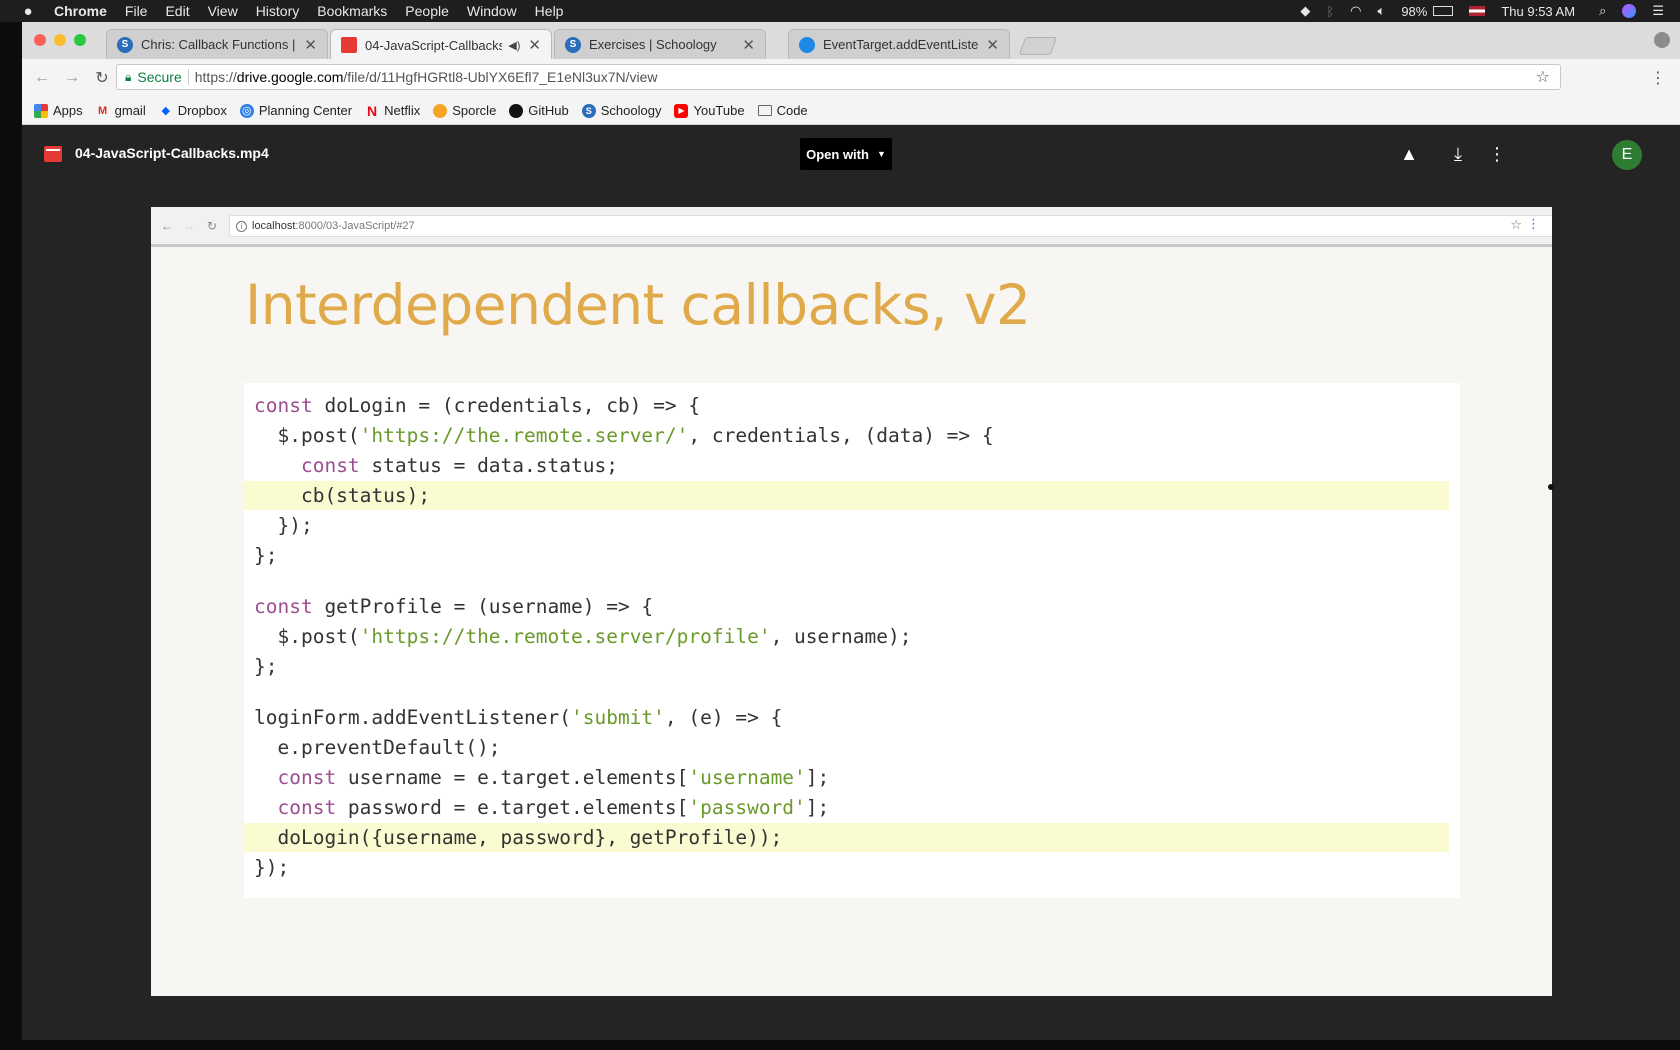 The height and width of the screenshot is (1050, 1680). Describe the element at coordinates (1497, 154) in the screenshot. I see `more-actions-icon: ⋮` at that location.